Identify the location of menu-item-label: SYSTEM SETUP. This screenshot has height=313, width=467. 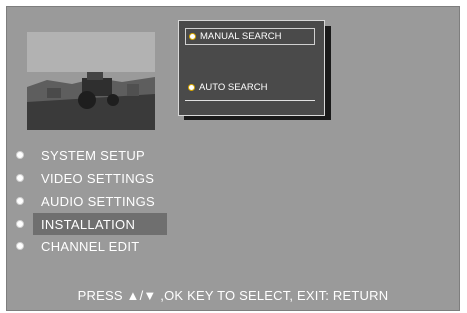
(93, 155).